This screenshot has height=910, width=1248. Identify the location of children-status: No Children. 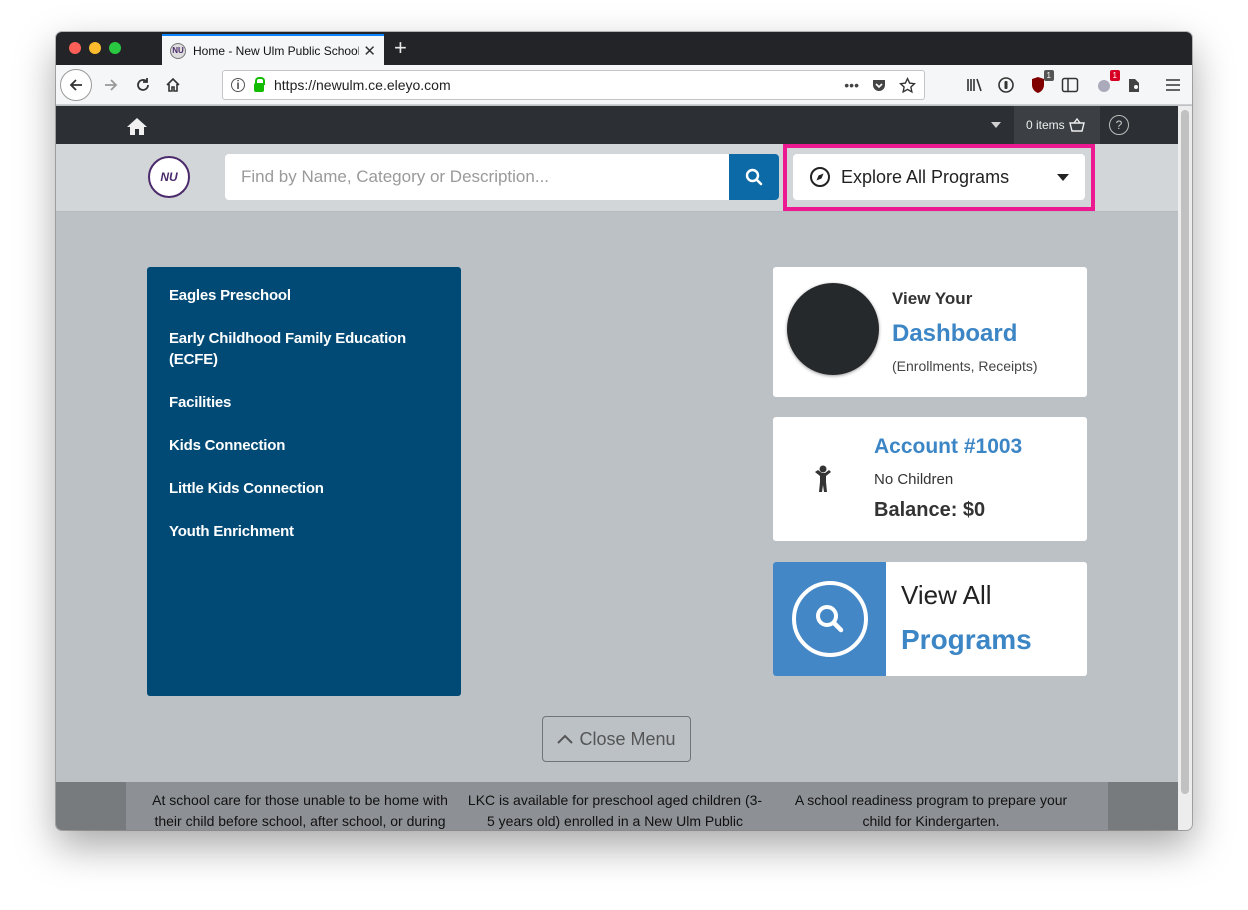
(914, 479).